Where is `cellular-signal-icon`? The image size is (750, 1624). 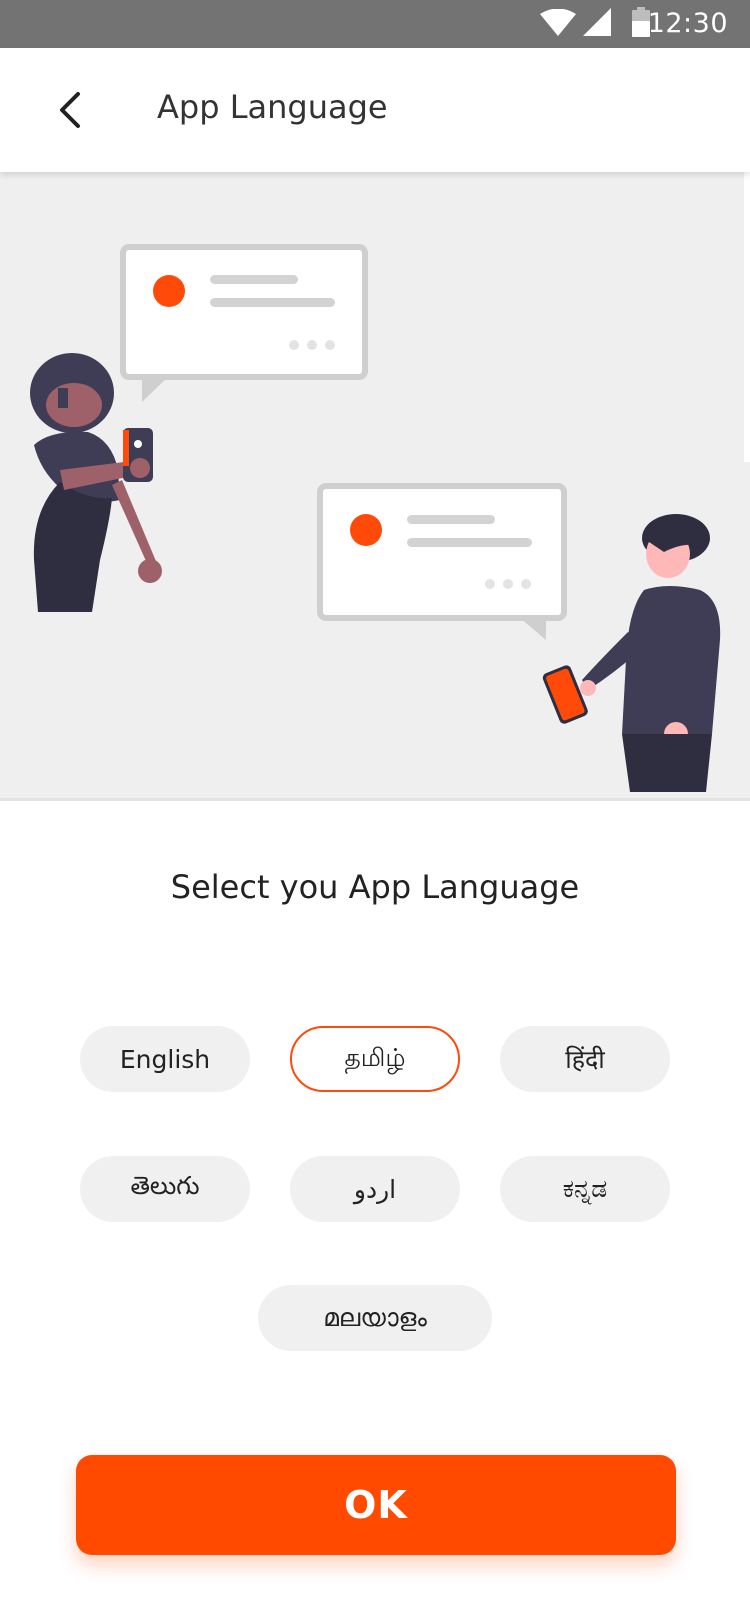 cellular-signal-icon is located at coordinates (597, 22).